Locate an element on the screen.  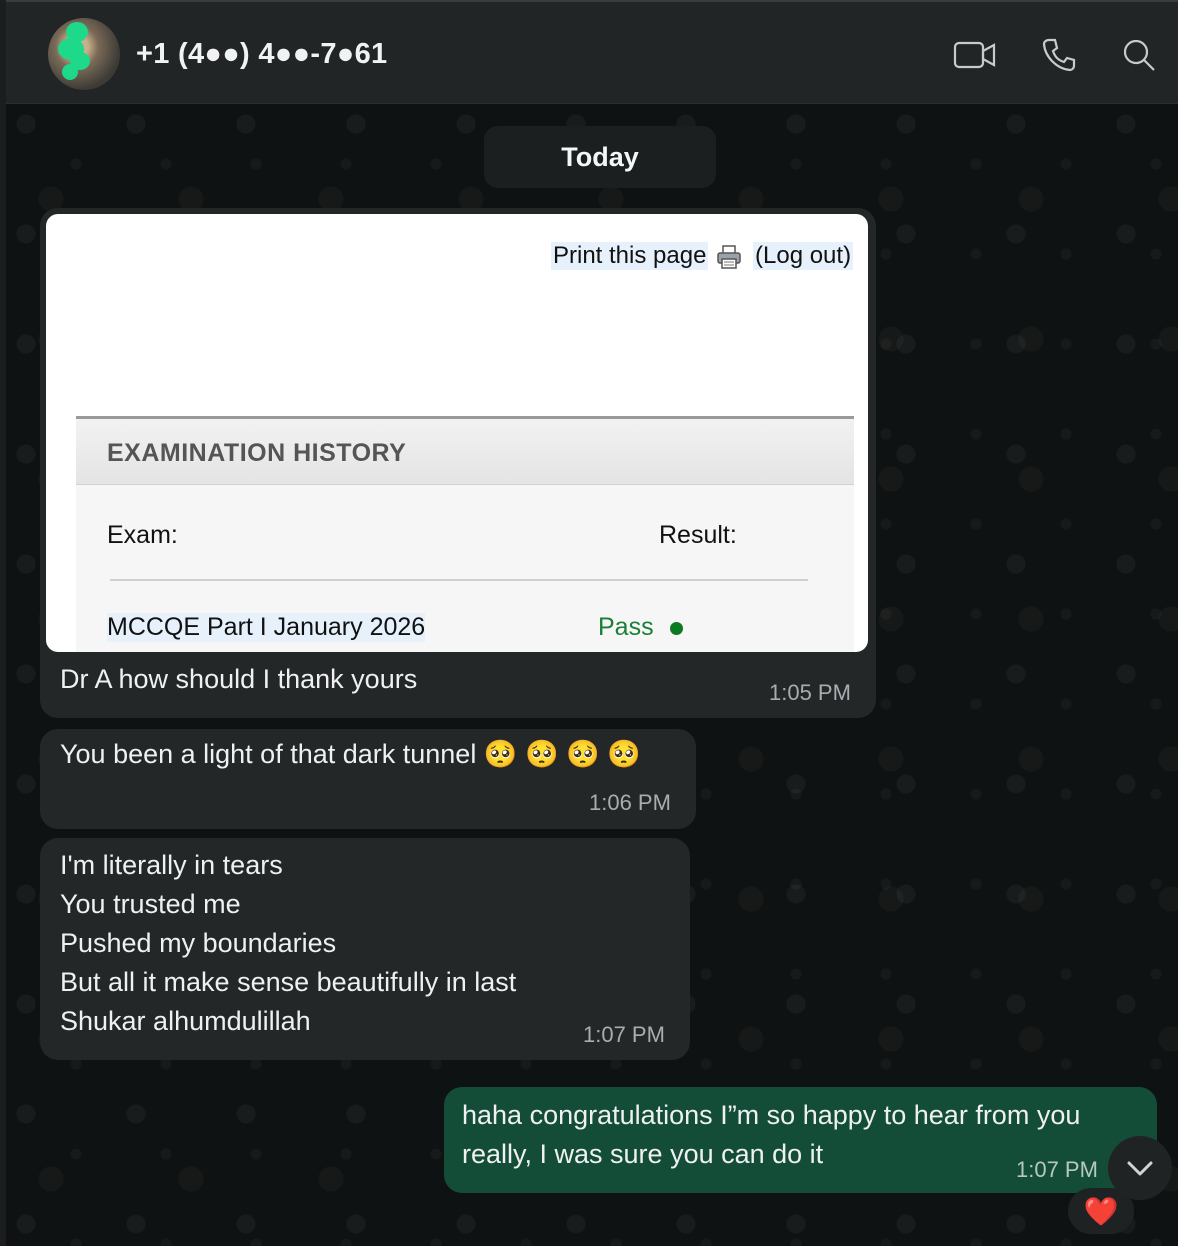
search-icon is located at coordinates (1139, 55).